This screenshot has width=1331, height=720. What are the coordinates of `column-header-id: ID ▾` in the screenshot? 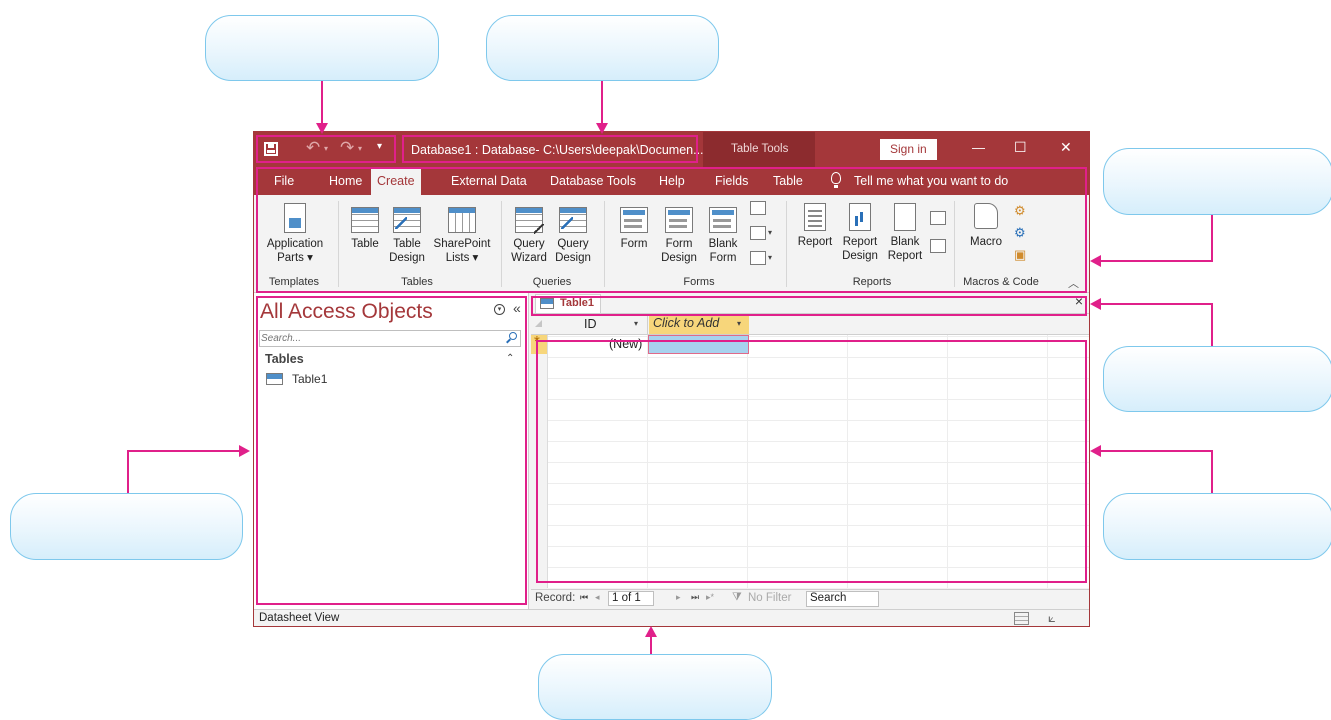 It's located at (598, 324).